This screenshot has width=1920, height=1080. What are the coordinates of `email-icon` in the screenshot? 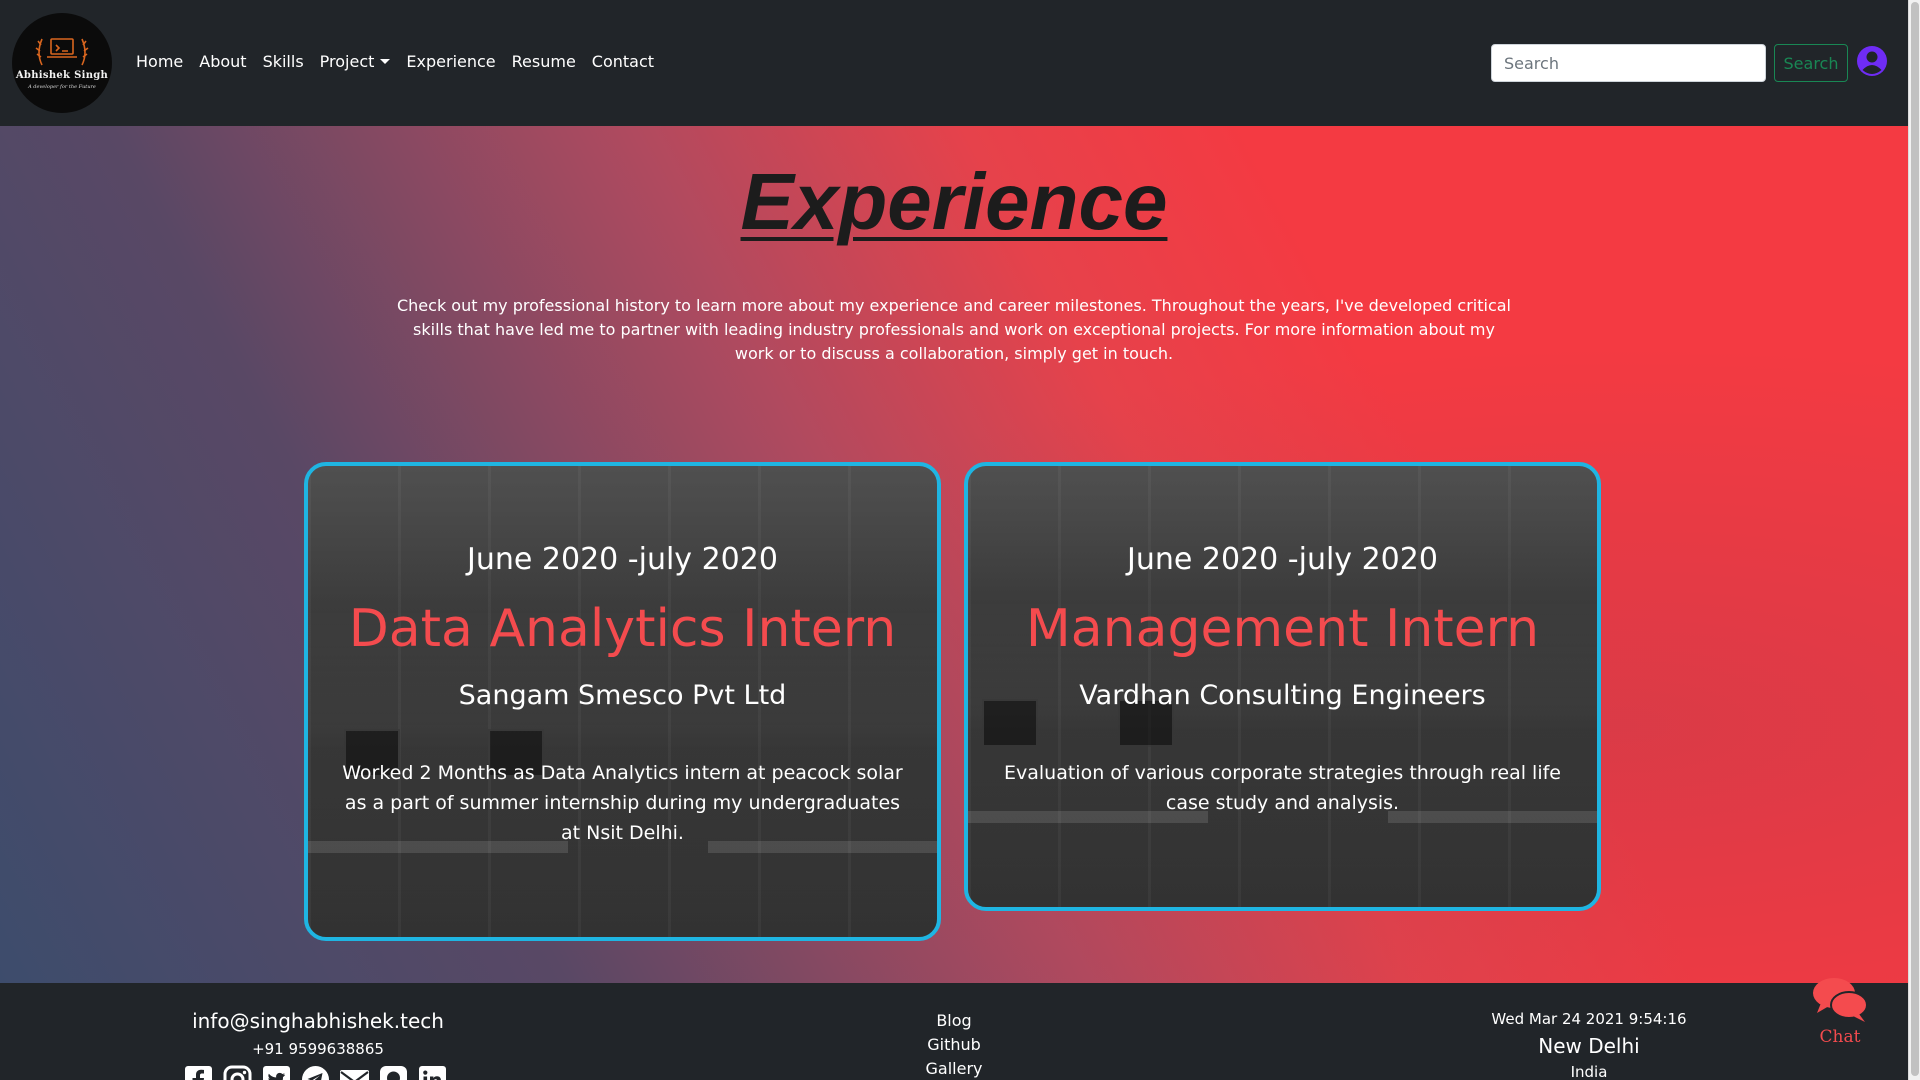 It's located at (354, 1072).